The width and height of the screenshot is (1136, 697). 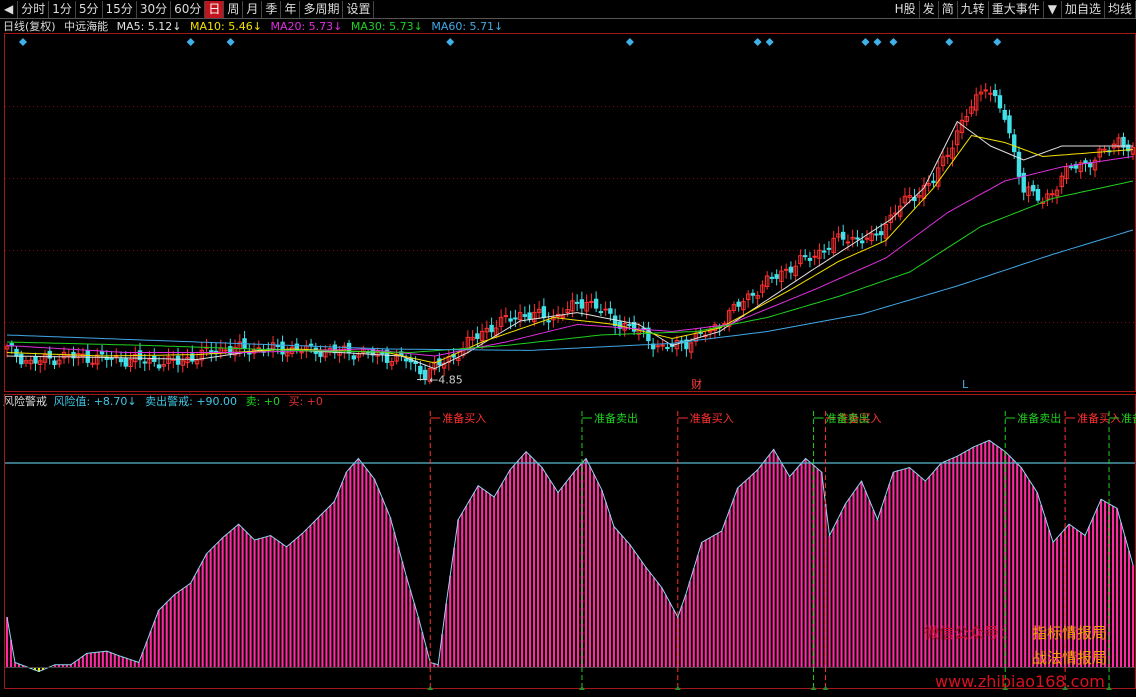 I want to click on watermark-wechat: 微信公众号：, so click(x=969, y=633).